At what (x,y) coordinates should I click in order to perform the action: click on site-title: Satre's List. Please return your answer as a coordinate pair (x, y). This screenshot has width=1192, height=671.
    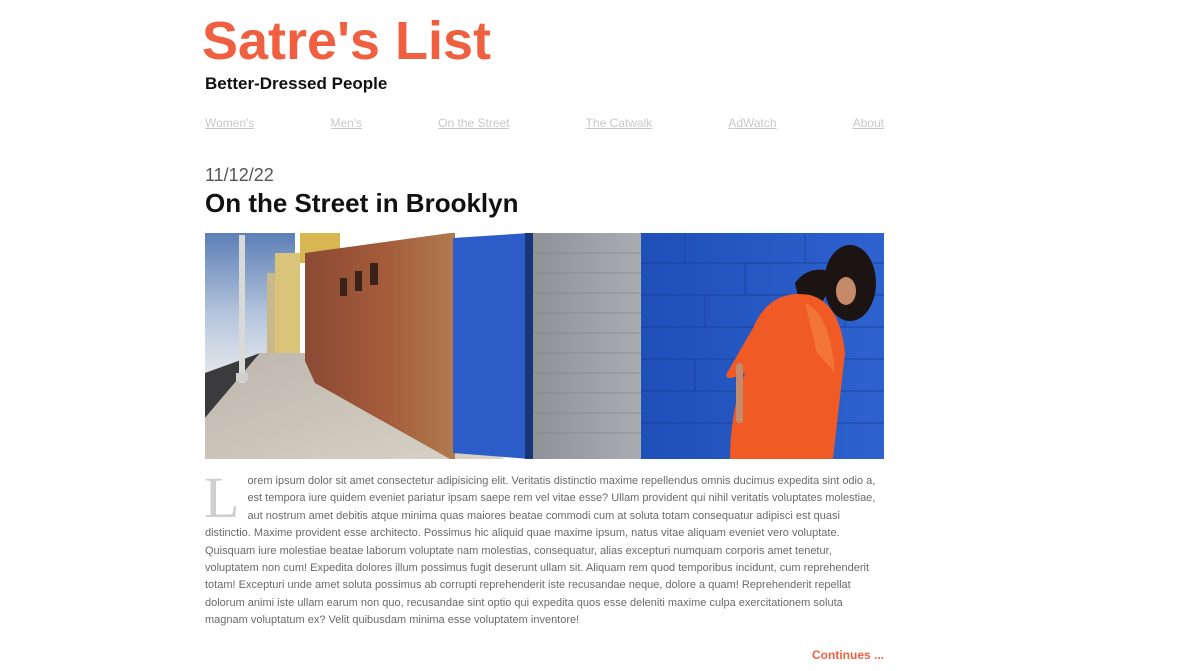
    Looking at the image, I should click on (346, 41).